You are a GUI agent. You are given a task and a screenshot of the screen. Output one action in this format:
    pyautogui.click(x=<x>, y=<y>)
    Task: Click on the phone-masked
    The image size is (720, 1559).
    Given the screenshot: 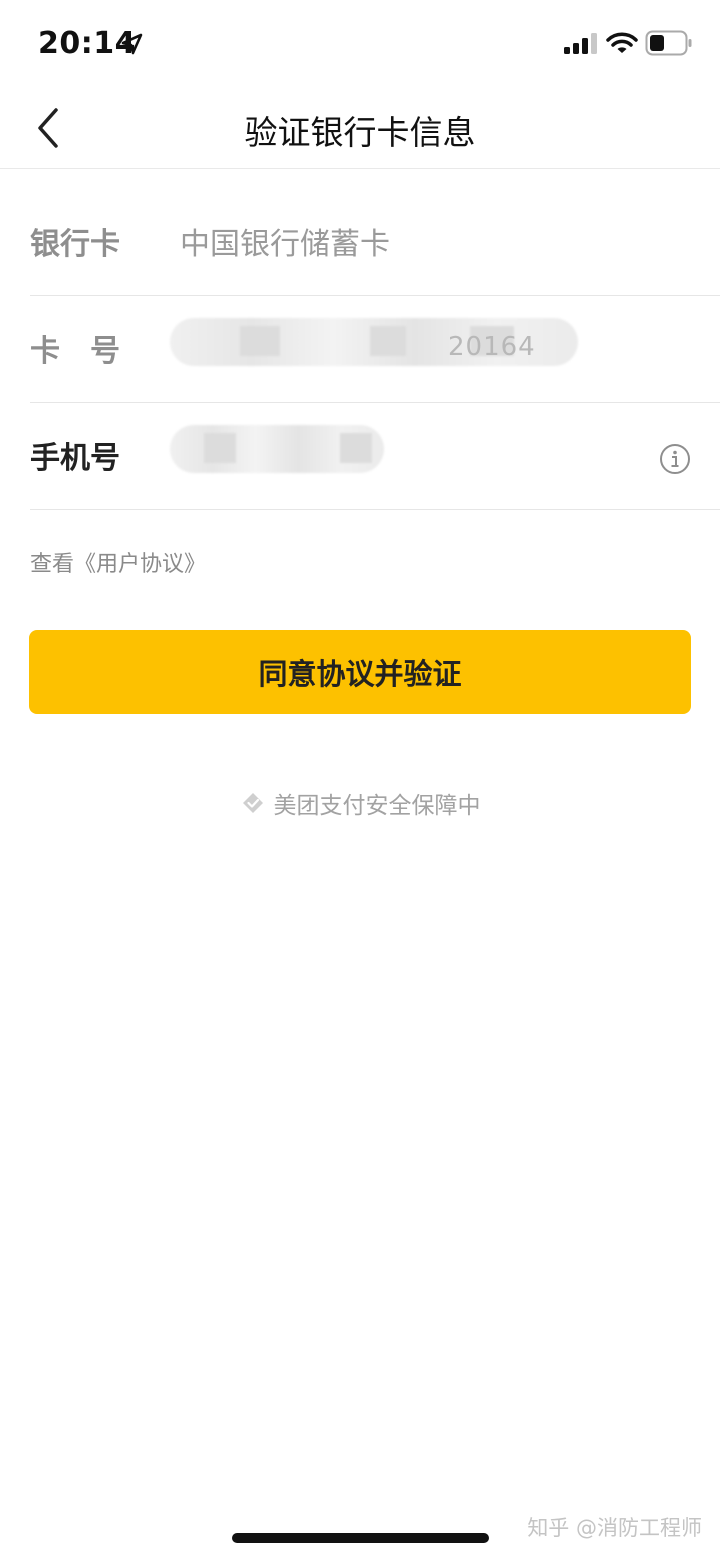 What is the action you would take?
    pyautogui.click(x=277, y=449)
    